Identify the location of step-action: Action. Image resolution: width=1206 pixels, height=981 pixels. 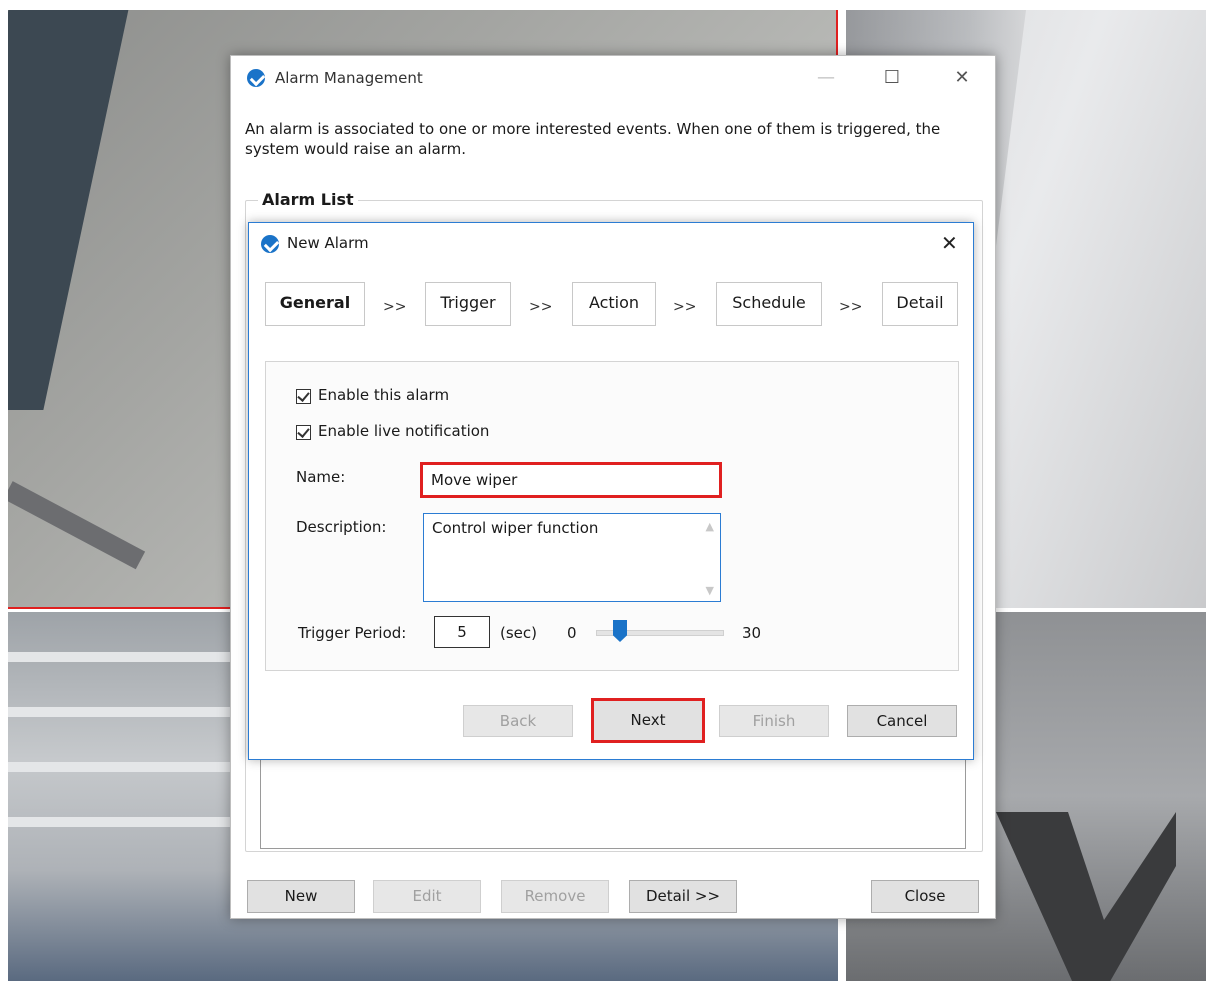
(614, 304).